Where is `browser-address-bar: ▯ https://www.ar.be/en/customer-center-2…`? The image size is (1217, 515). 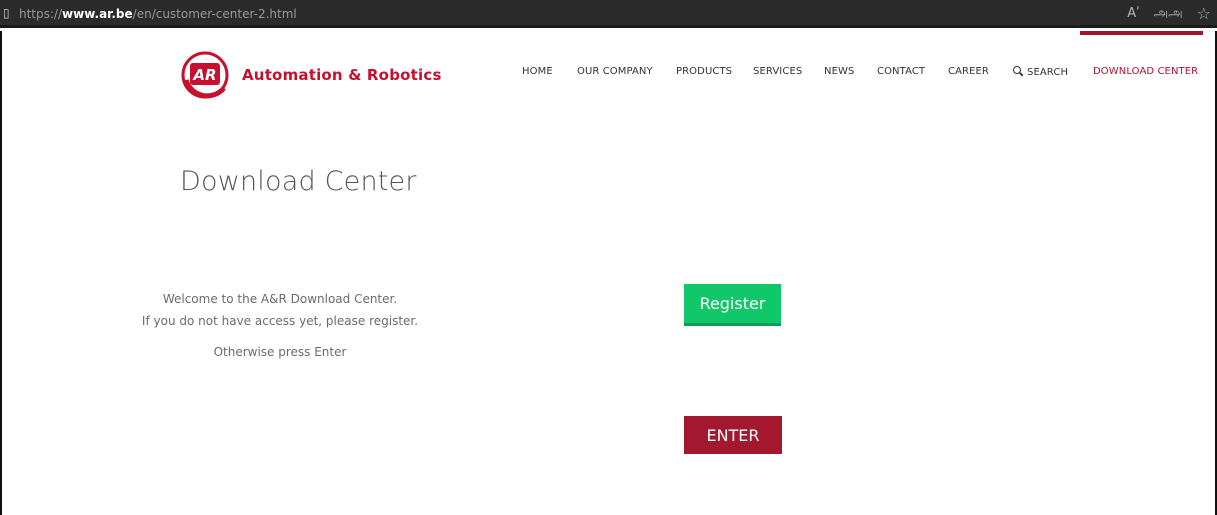
browser-address-bar: ▯ https://www.ar.be/en/customer-center-2… is located at coordinates (608, 14).